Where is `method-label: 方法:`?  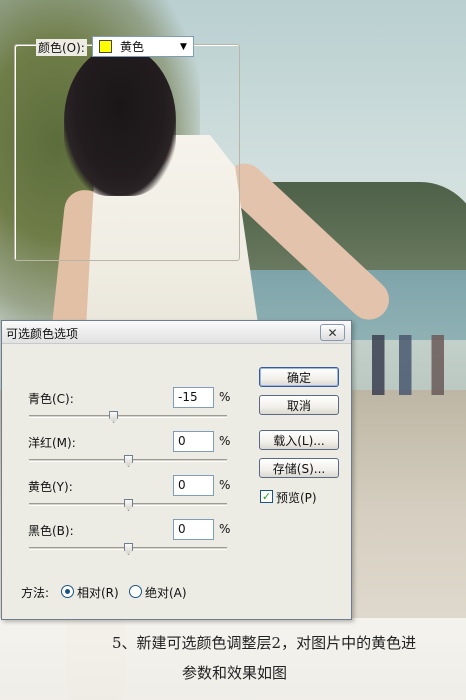 method-label: 方法: is located at coordinates (35, 593).